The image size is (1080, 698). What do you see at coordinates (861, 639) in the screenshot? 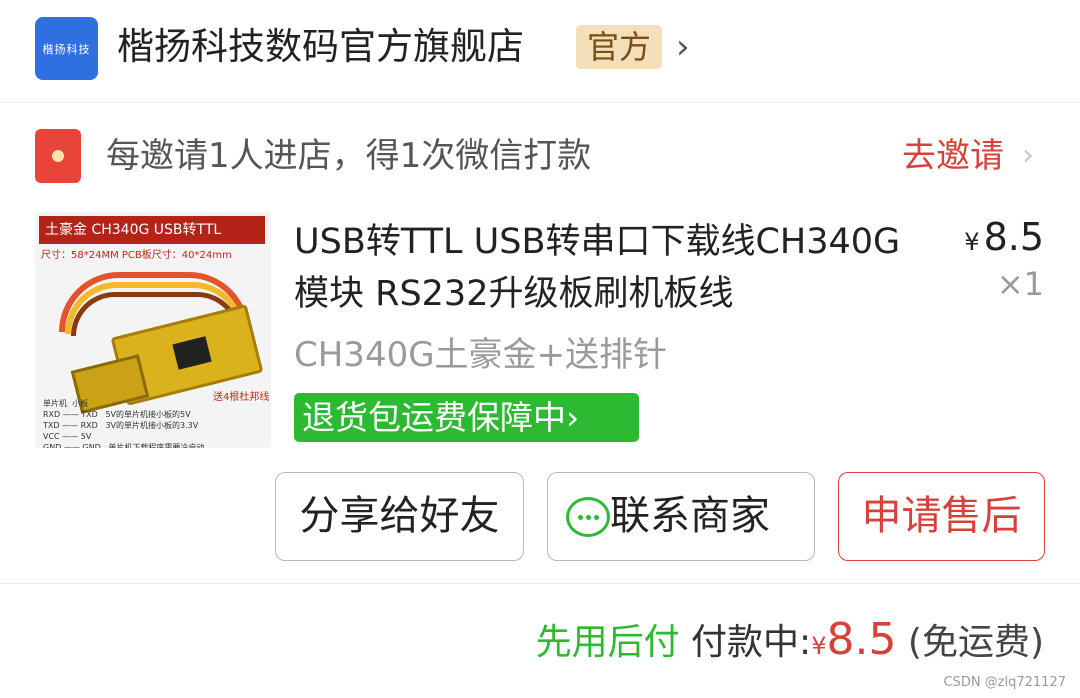
I see `payment-amount: 8.5` at bounding box center [861, 639].